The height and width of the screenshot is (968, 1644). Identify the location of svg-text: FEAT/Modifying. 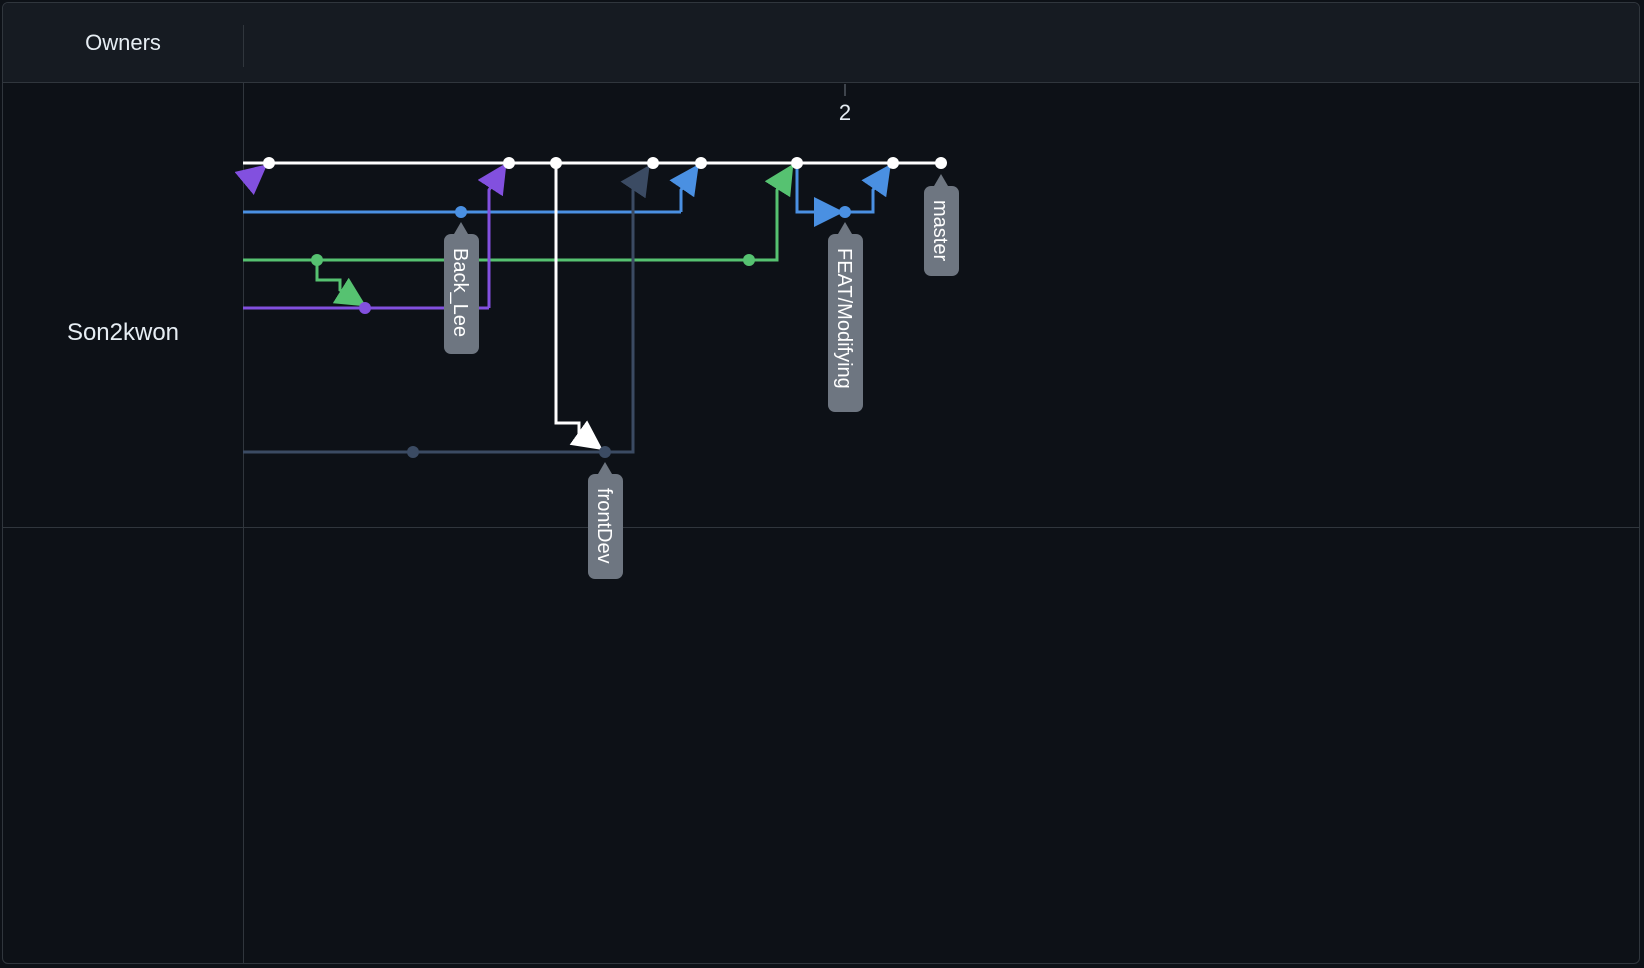
(844, 318).